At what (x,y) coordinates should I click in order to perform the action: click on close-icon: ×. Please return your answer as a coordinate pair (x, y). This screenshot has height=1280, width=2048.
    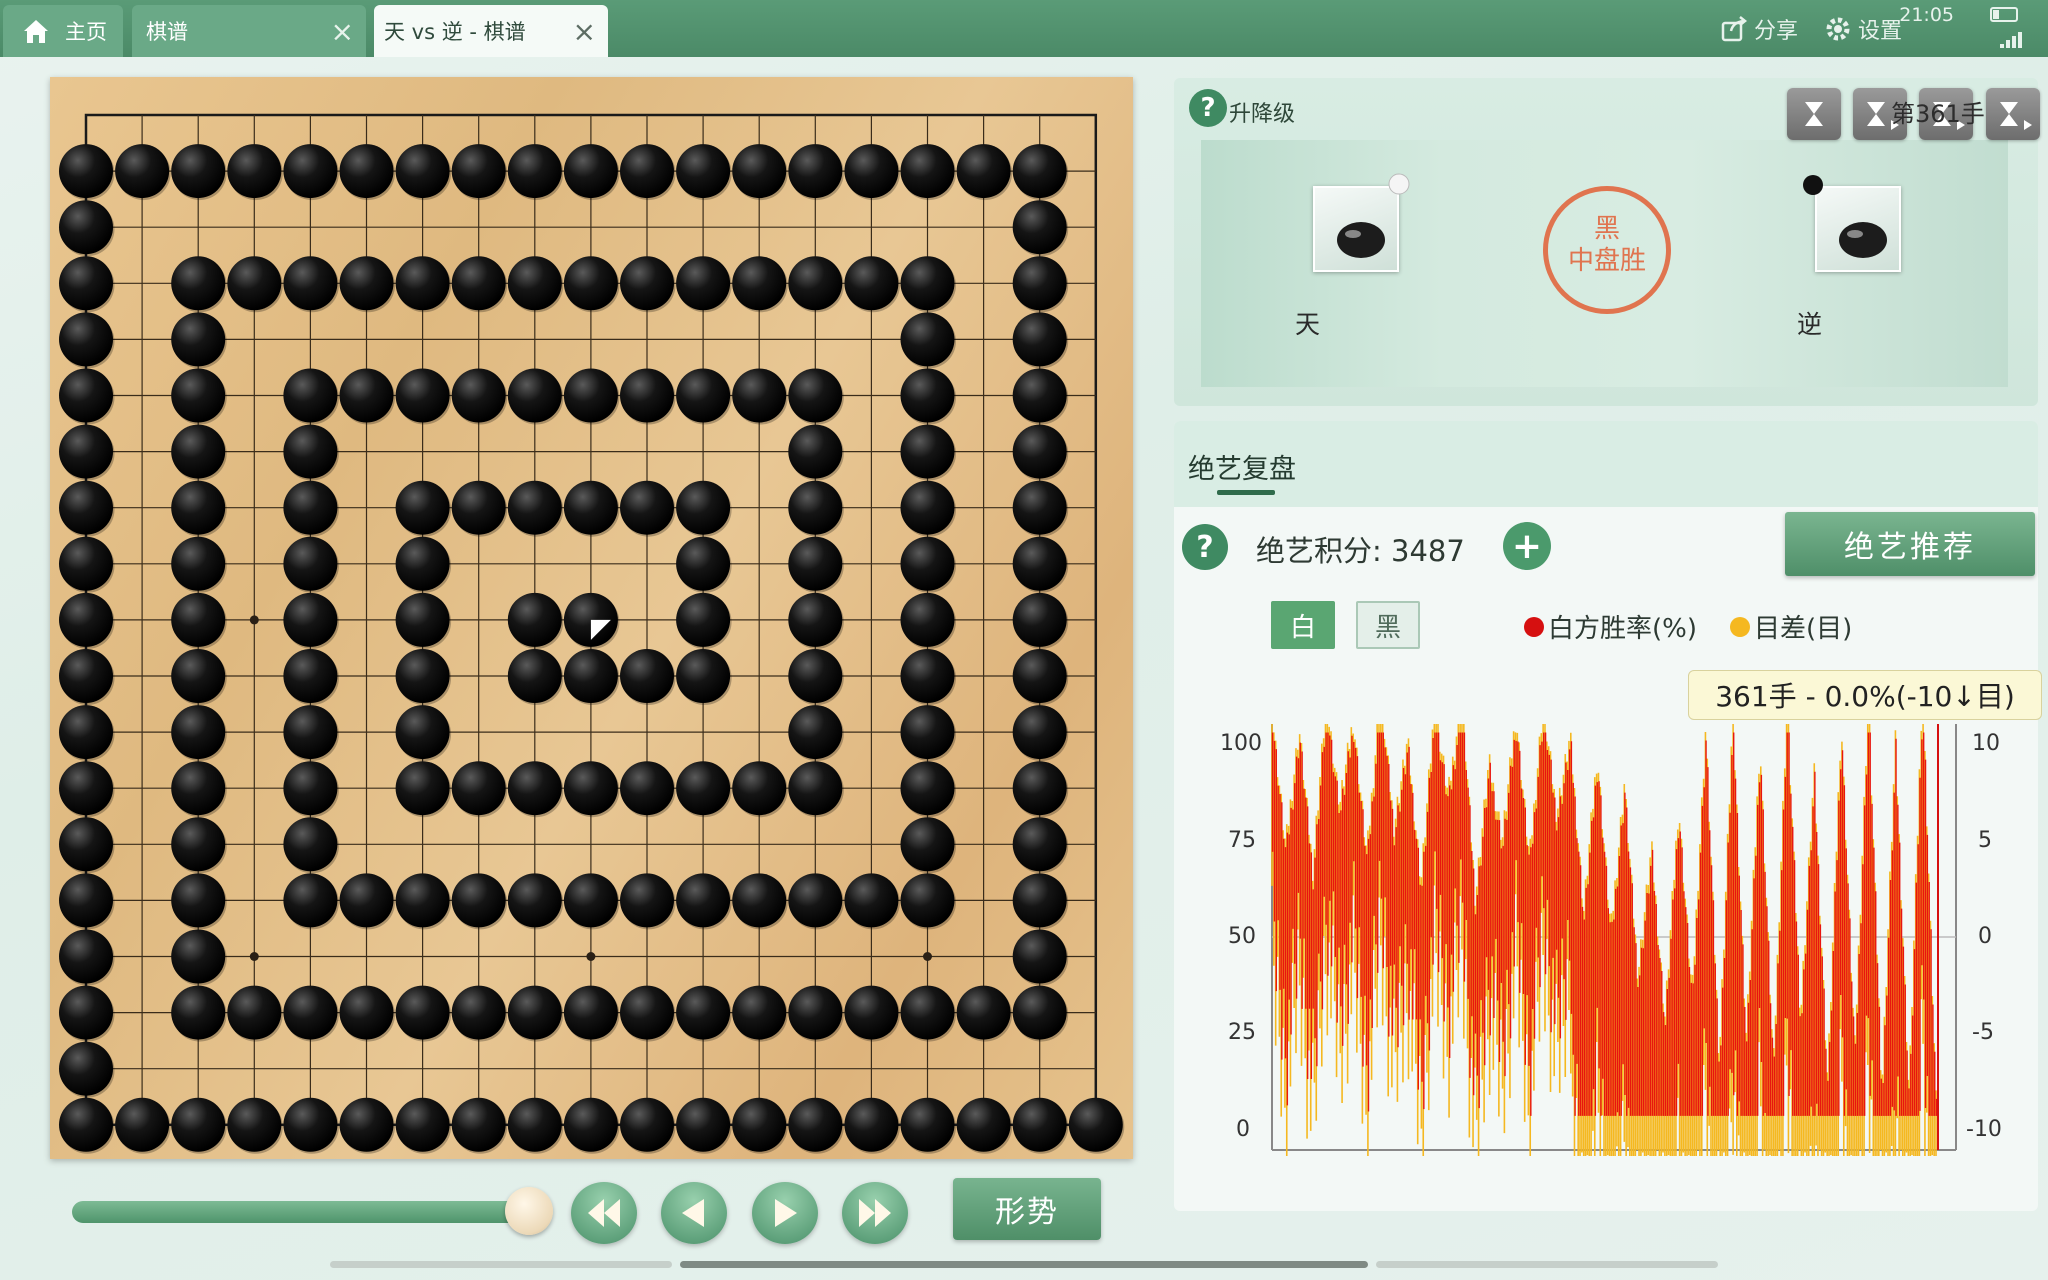
    Looking at the image, I should click on (342, 31).